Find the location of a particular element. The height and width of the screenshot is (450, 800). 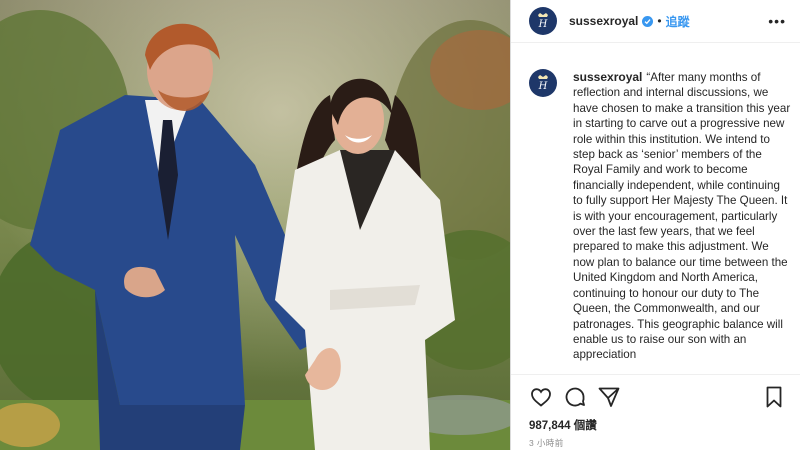

heart-icon is located at coordinates (541, 397).